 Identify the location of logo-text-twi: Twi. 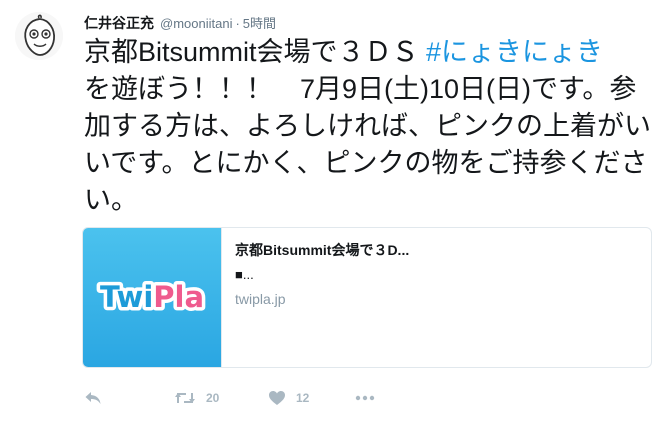
(126, 297).